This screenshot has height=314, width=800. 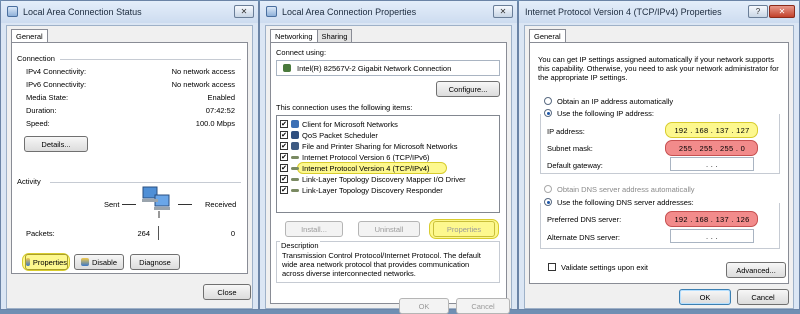 I want to click on status-titlebar: Local Area Connection Status ✕, so click(x=129, y=12).